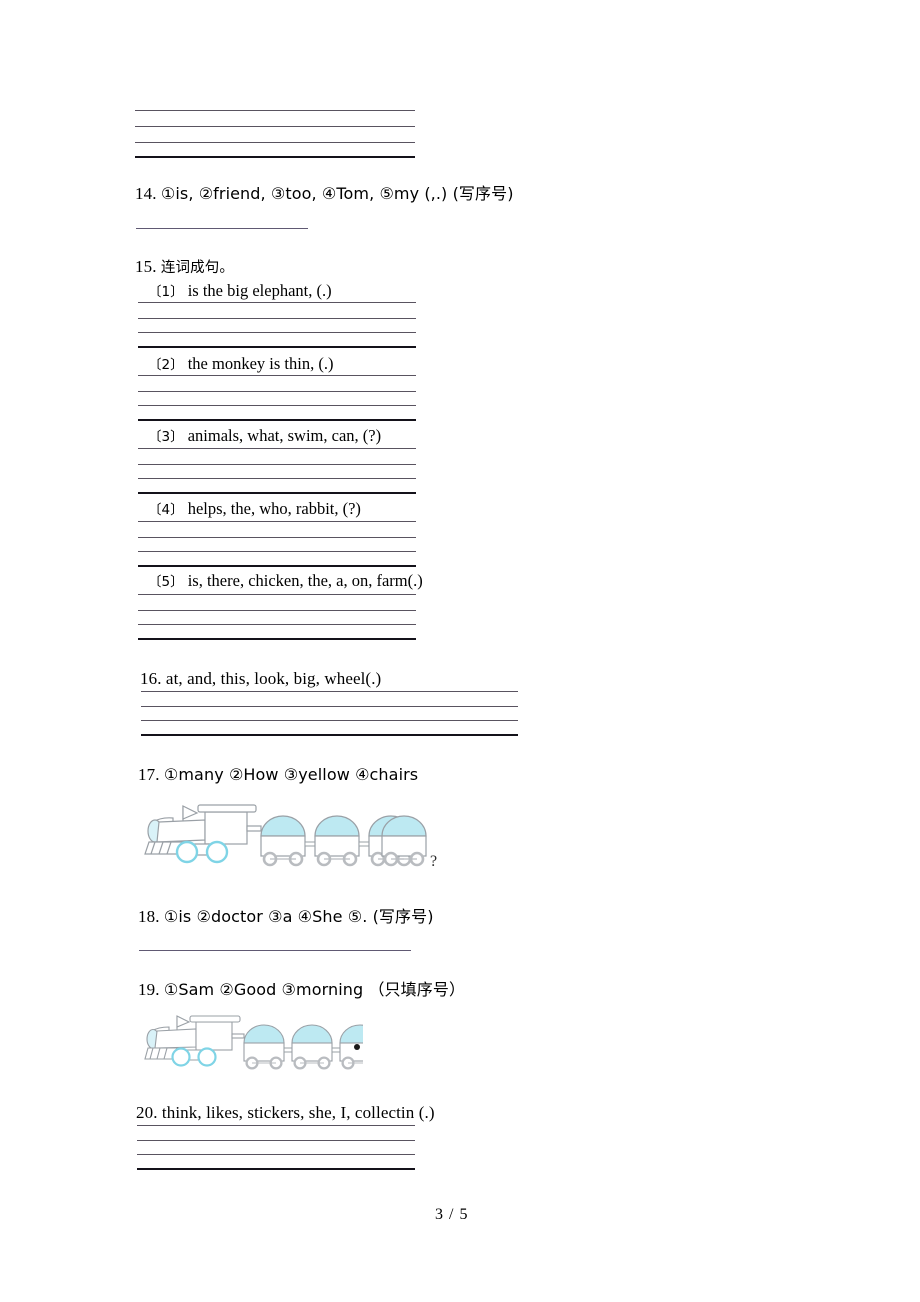 The image size is (920, 1302). I want to click on page-number-footer: 3 / 5, so click(452, 1214).